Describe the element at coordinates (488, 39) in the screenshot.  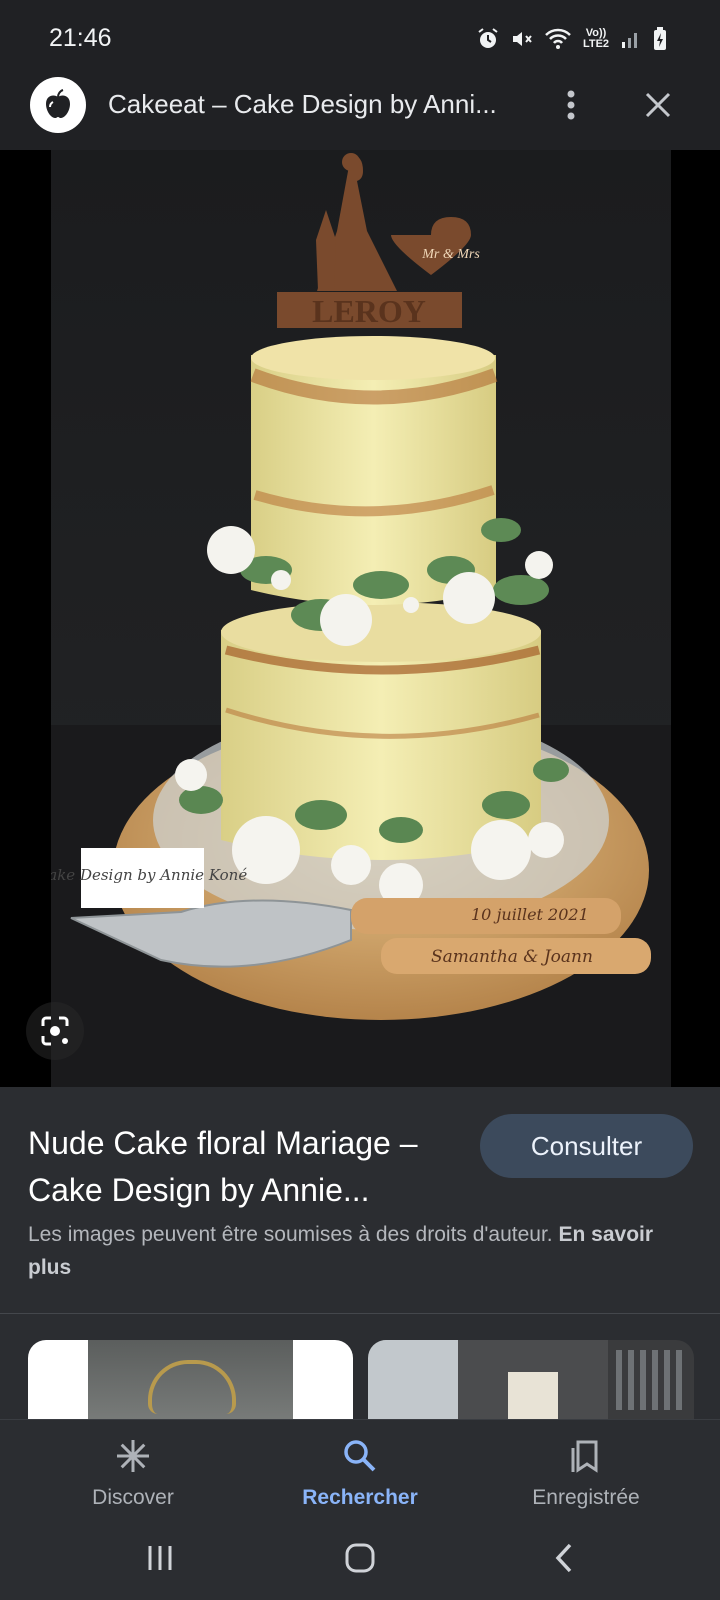
I see `alarm-icon` at that location.